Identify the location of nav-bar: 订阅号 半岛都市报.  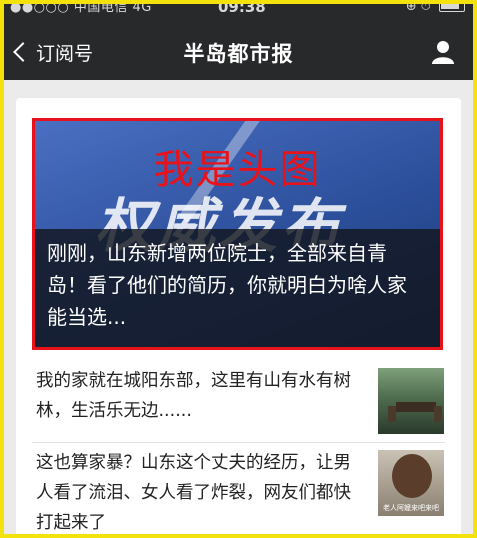
(238, 52).